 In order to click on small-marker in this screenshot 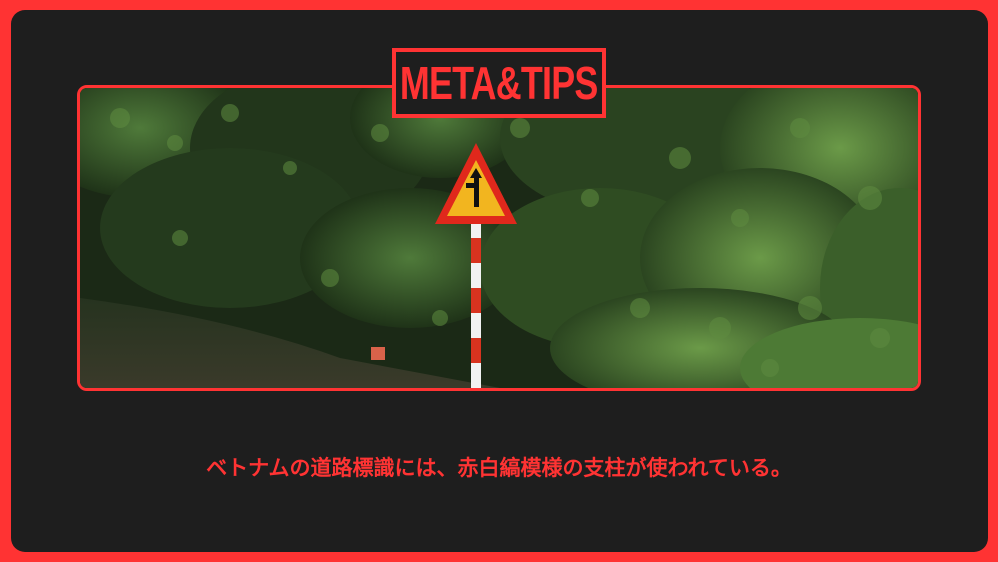, I will do `click(378, 353)`.